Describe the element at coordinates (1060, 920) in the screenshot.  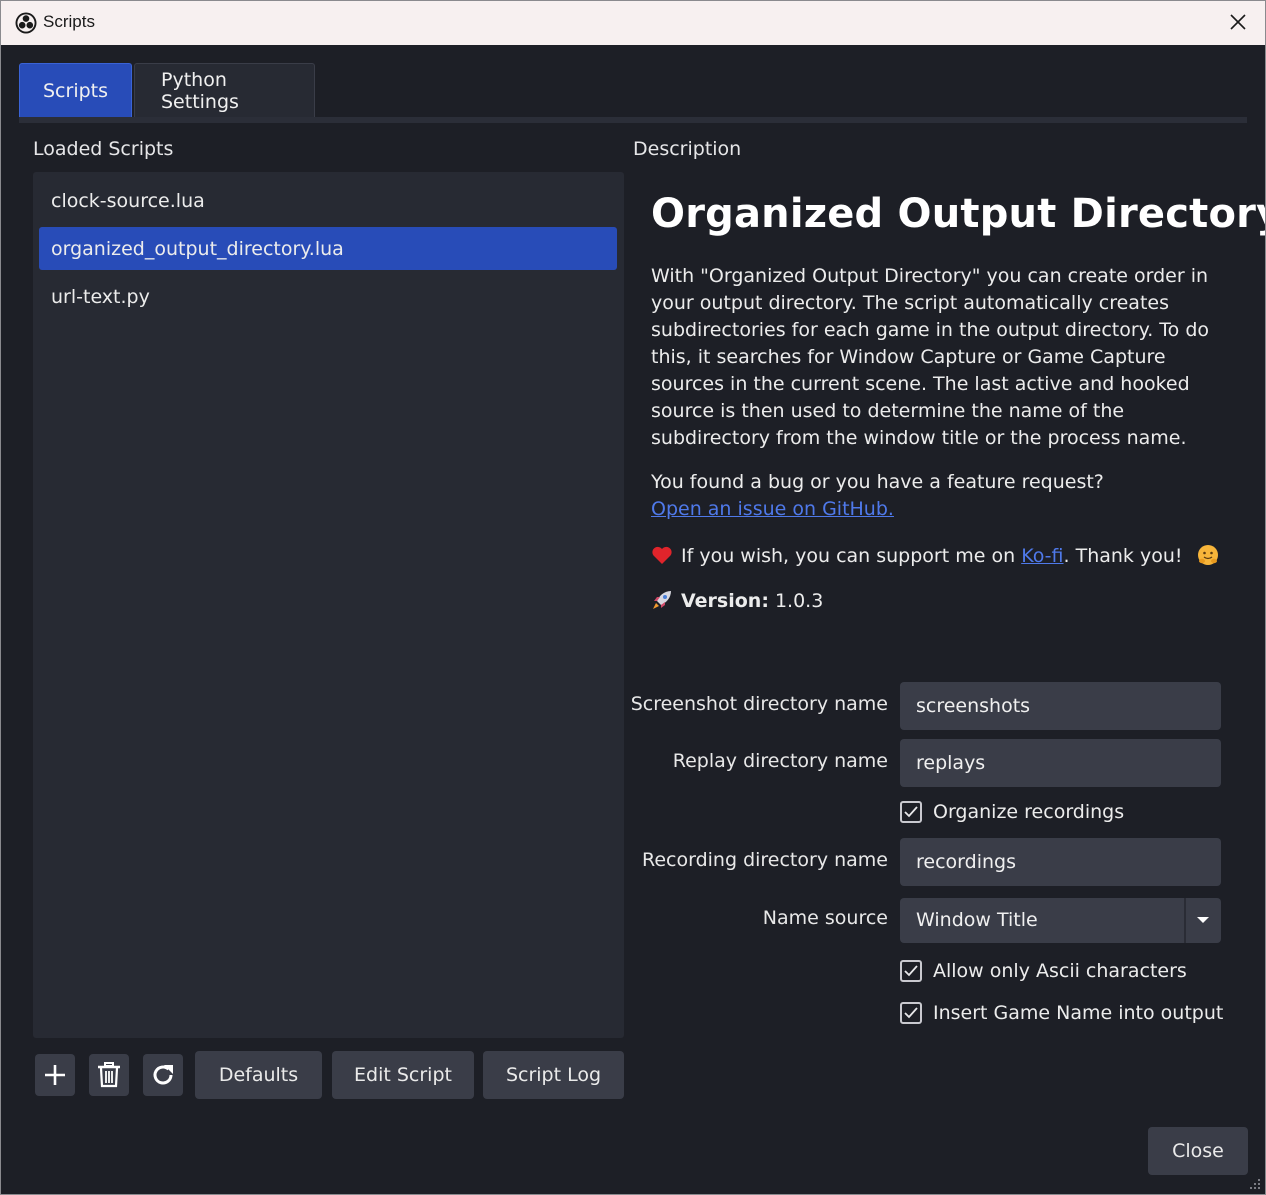
I see `name-source-select: Window Title` at that location.